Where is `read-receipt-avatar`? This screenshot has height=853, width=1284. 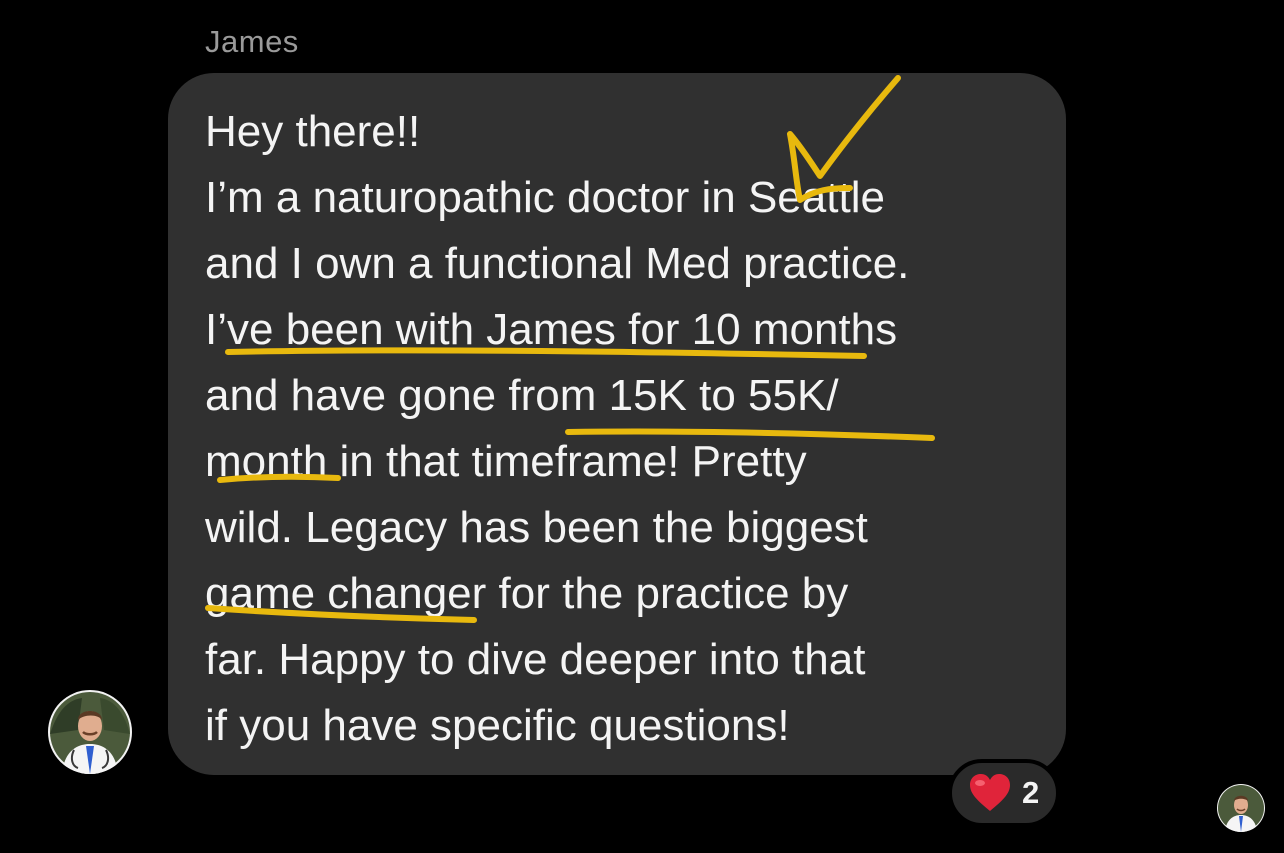
read-receipt-avatar is located at coordinates (1241, 808).